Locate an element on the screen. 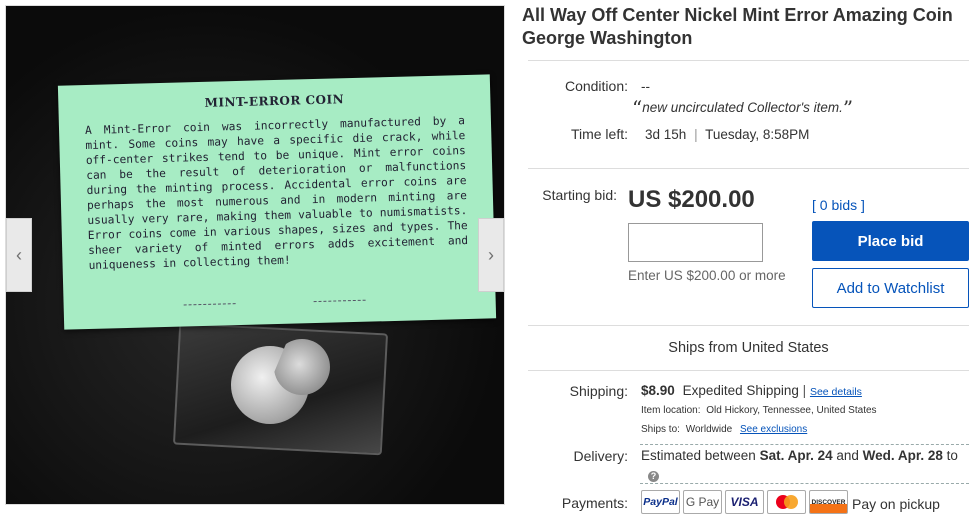  add-to-watchlist-button: Add to Watchlist is located at coordinates (890, 288).